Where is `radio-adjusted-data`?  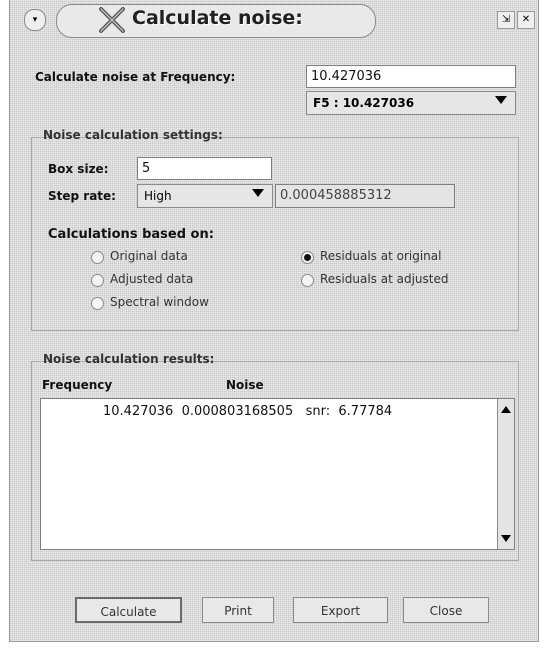 radio-adjusted-data is located at coordinates (97, 280).